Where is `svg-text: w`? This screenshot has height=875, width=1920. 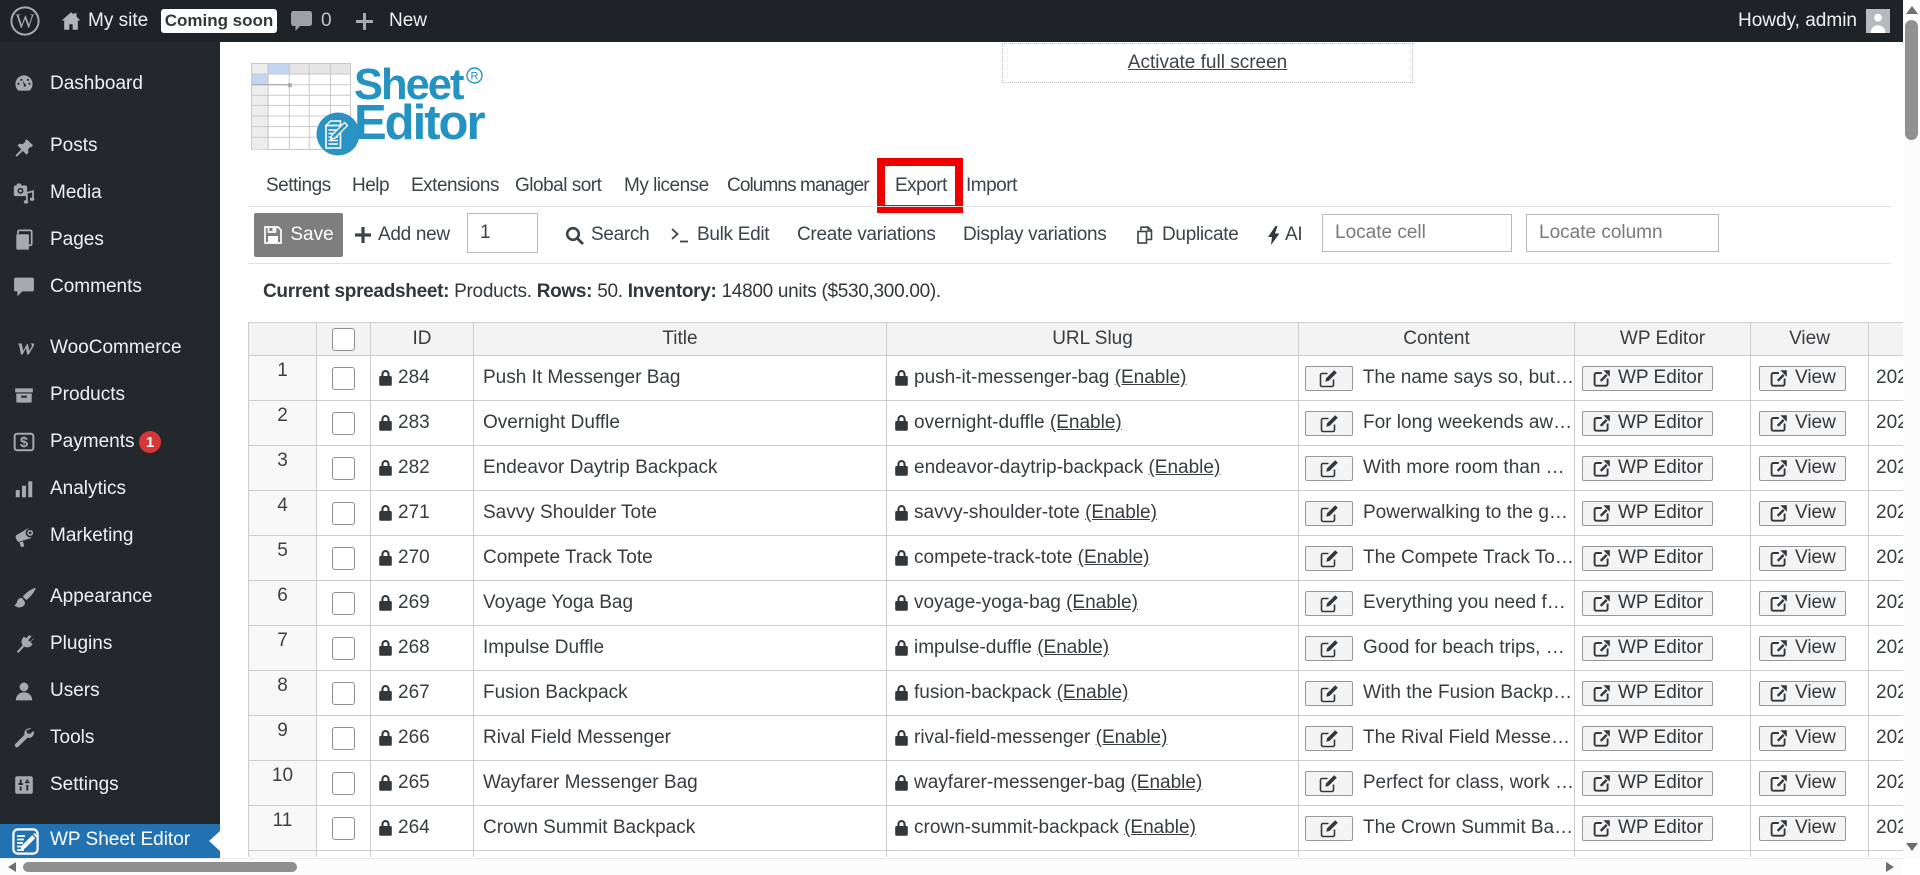 svg-text: w is located at coordinates (26, 348).